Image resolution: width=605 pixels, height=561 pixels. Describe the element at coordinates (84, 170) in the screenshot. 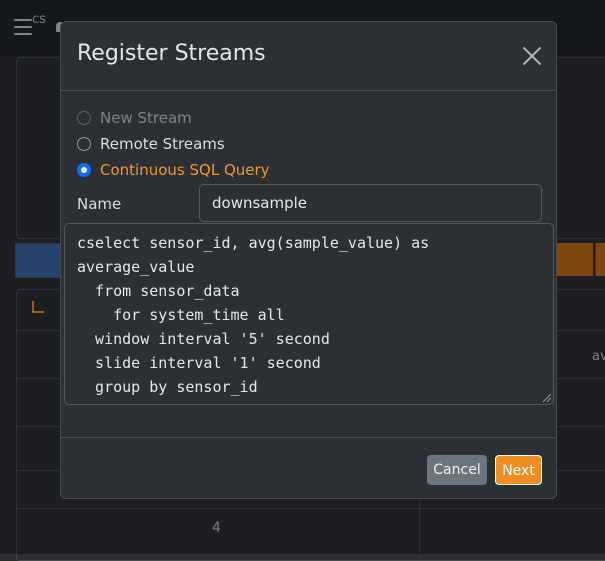

I see `radio-button-continuous-sql-query` at that location.